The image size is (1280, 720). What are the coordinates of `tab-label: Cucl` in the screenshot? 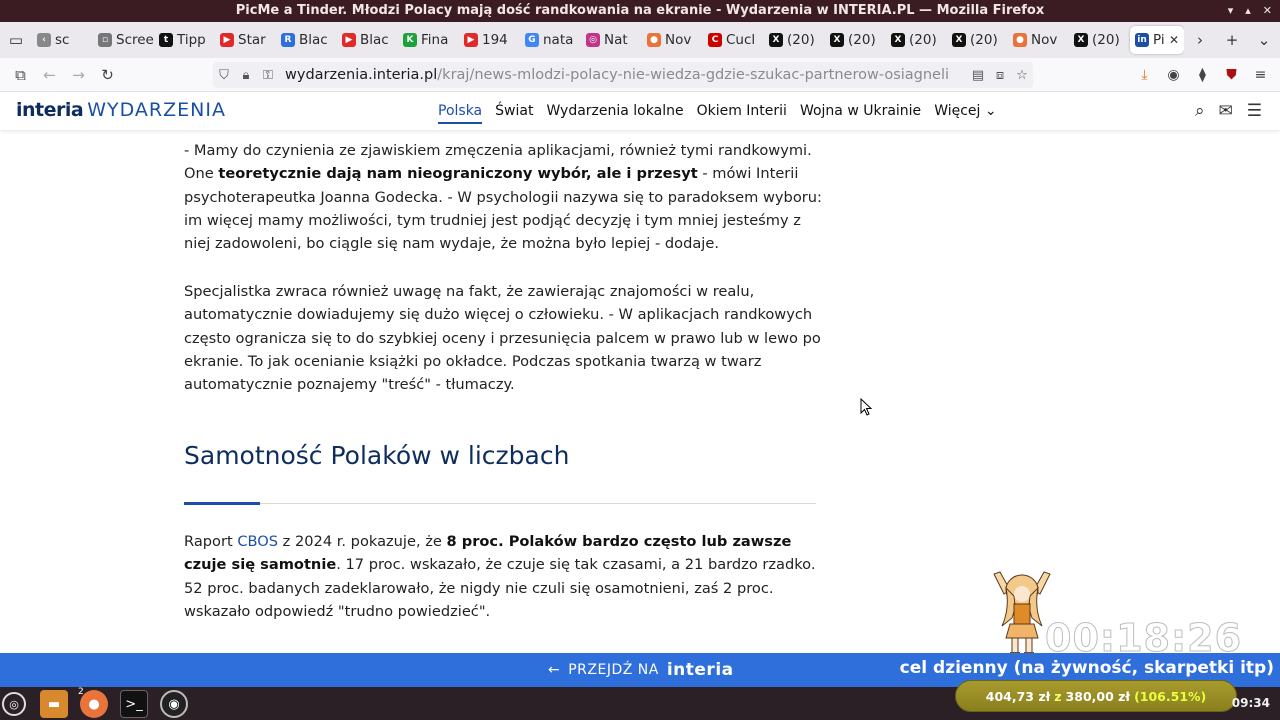 It's located at (741, 40).